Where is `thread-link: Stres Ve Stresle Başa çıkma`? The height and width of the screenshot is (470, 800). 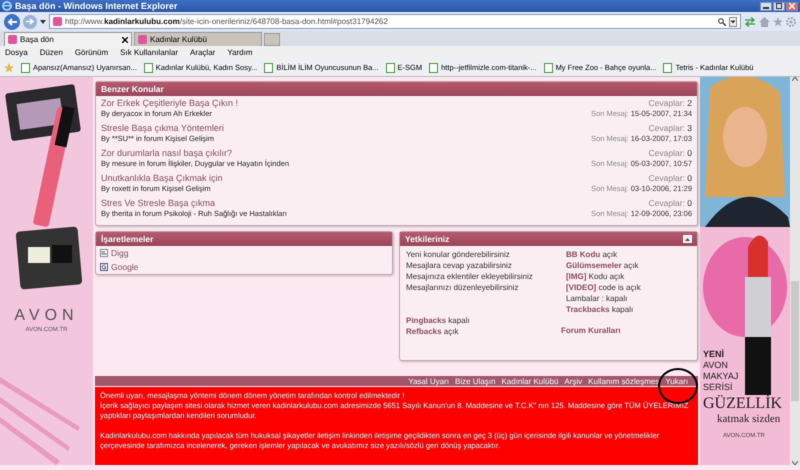
thread-link: Stres Ve Stresle Başa çıkma is located at coordinates (194, 203).